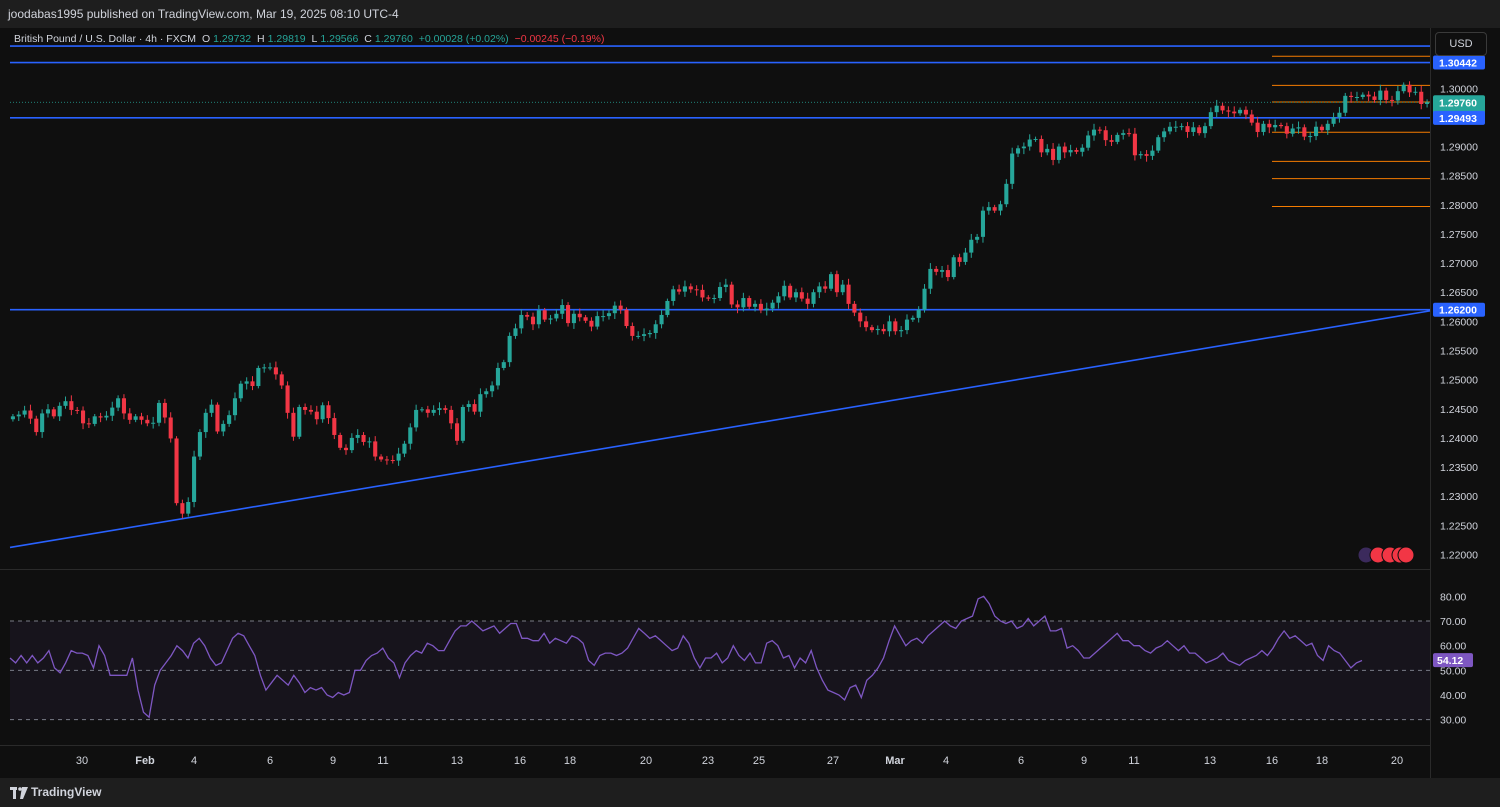  I want to click on rsi-tick-label: 30.00, so click(1453, 721).